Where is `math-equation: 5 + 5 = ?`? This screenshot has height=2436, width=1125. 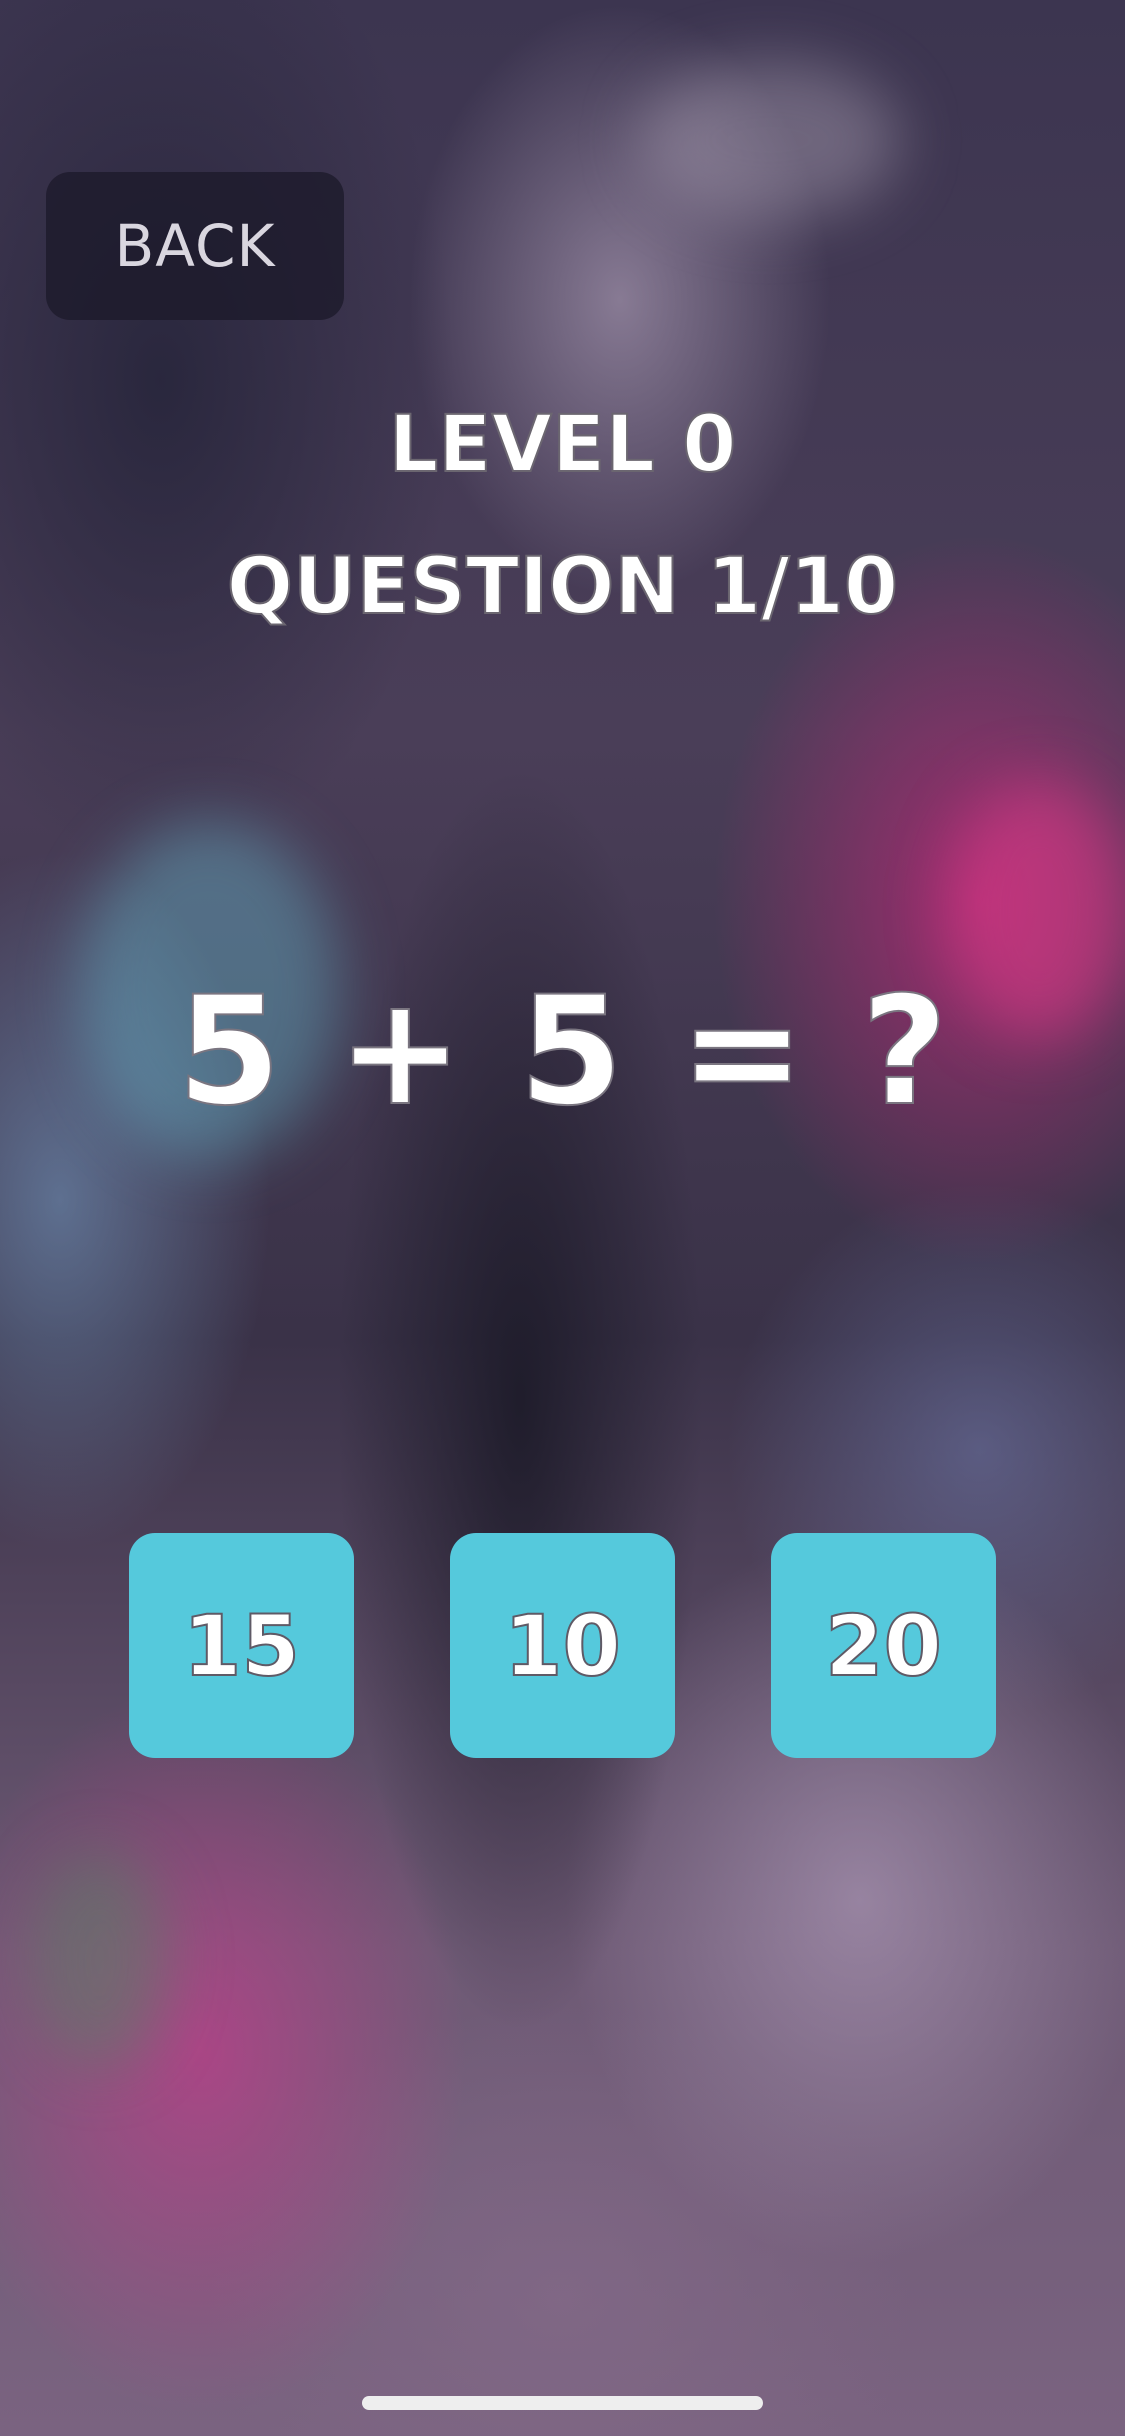
math-equation: 5 + 5 = ? is located at coordinates (562, 1052).